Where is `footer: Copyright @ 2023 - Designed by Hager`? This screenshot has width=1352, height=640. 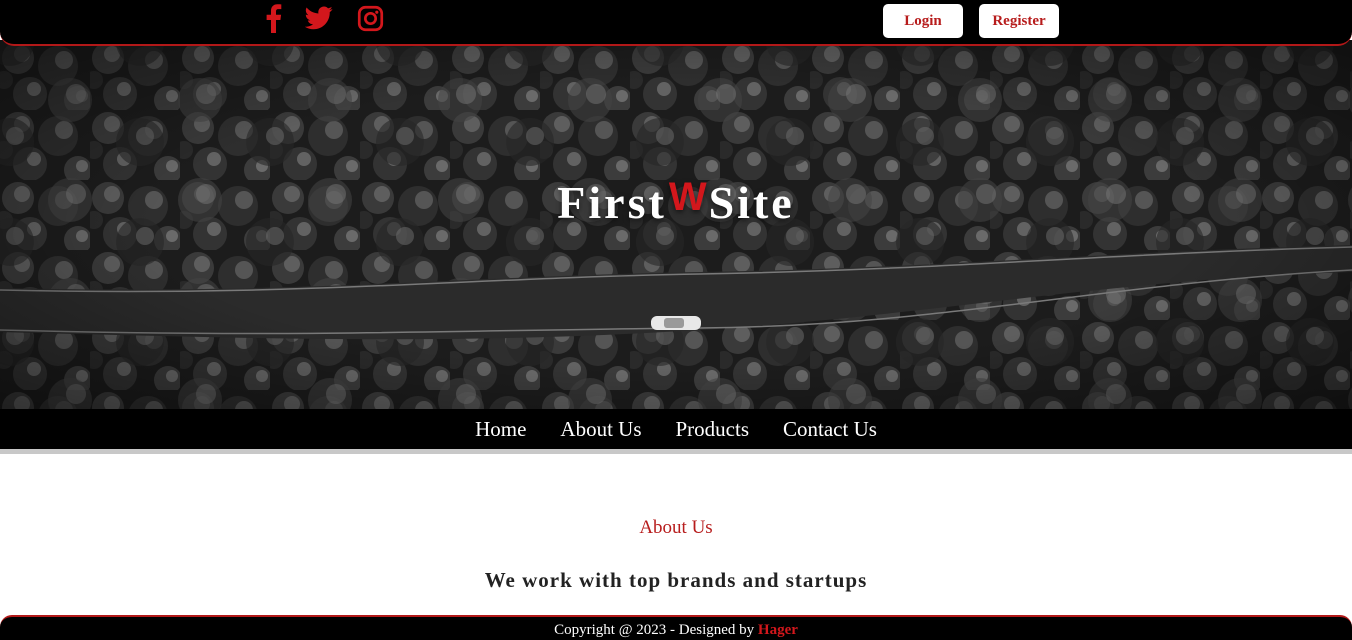
footer: Copyright @ 2023 - Designed by Hager is located at coordinates (676, 627).